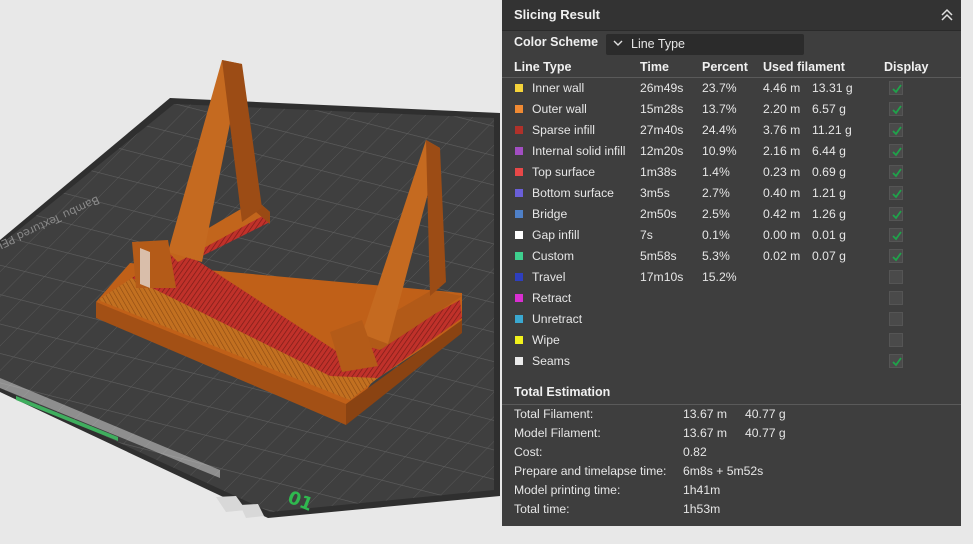 This screenshot has height=544, width=973. I want to click on line-type-name: Sparse infill, so click(563, 130).